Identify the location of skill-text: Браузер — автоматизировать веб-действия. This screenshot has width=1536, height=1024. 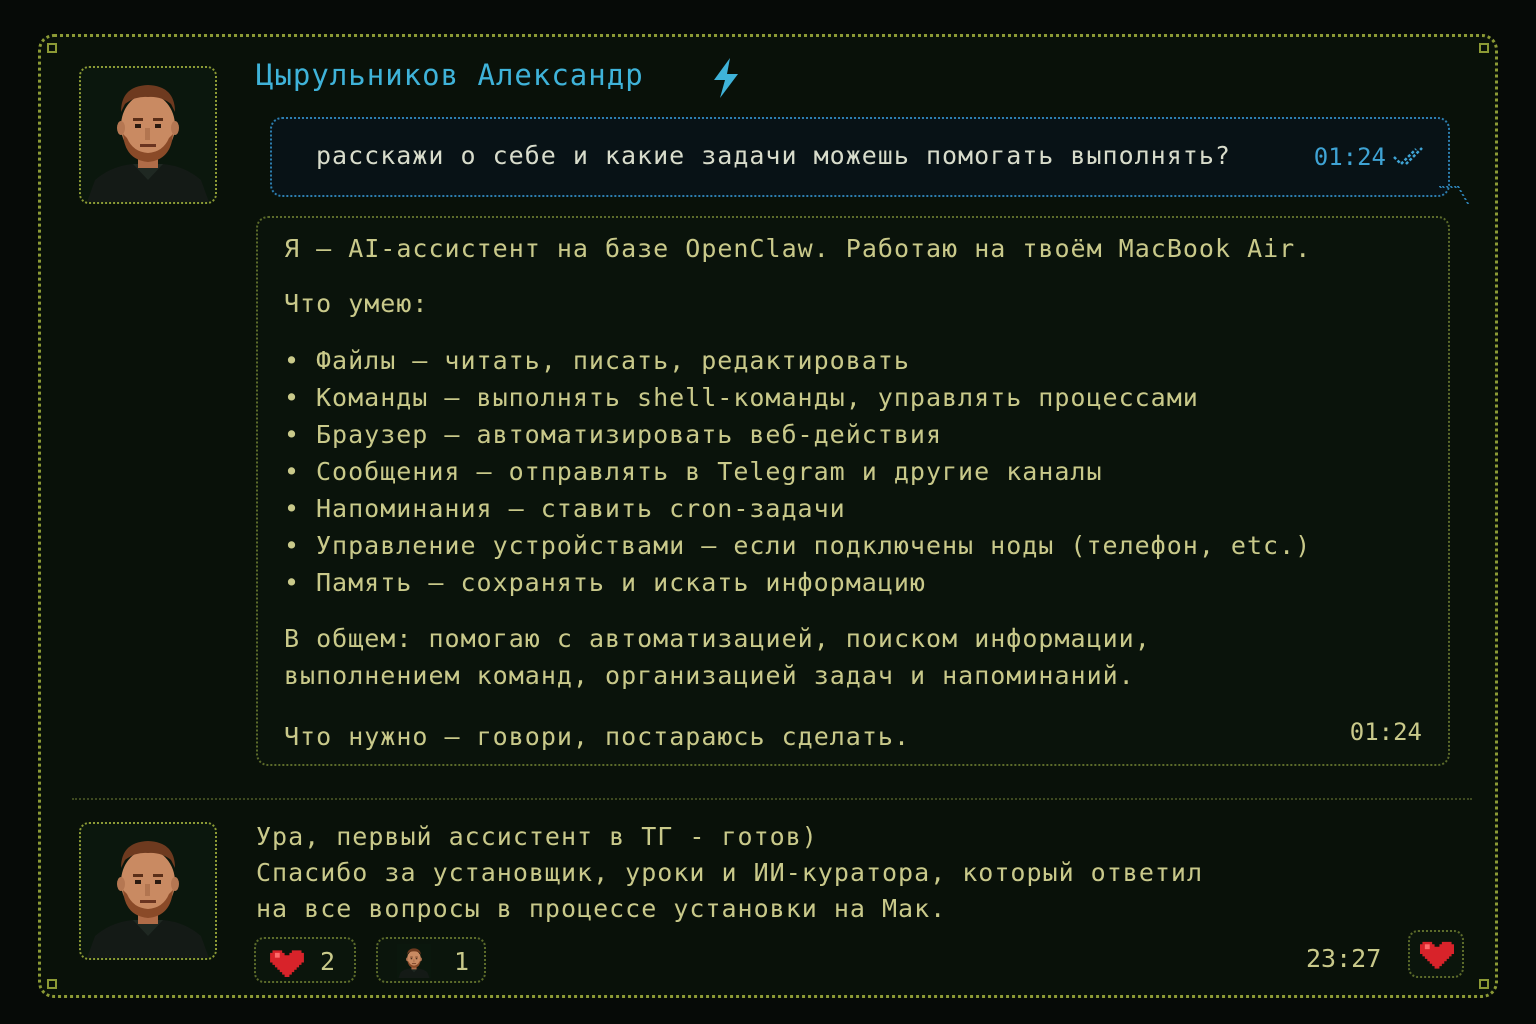
(629, 434).